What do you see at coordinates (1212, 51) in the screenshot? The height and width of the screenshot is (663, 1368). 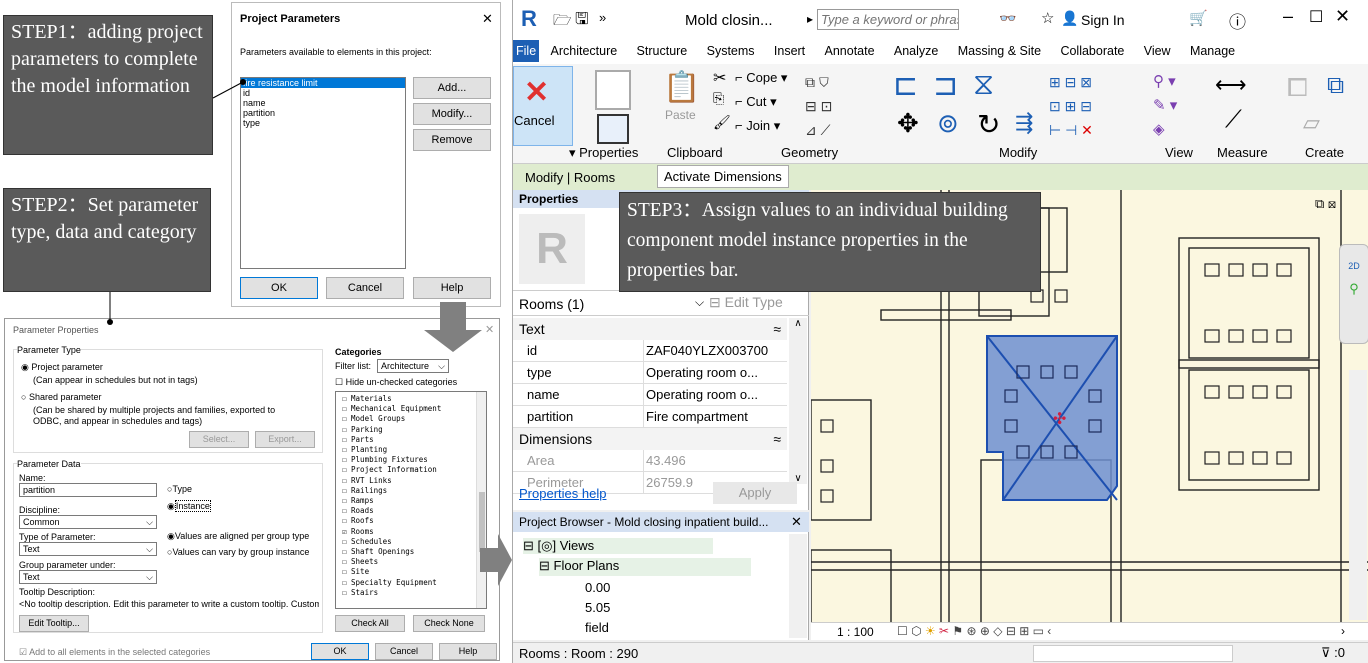 I see `tab-manage: Manage` at bounding box center [1212, 51].